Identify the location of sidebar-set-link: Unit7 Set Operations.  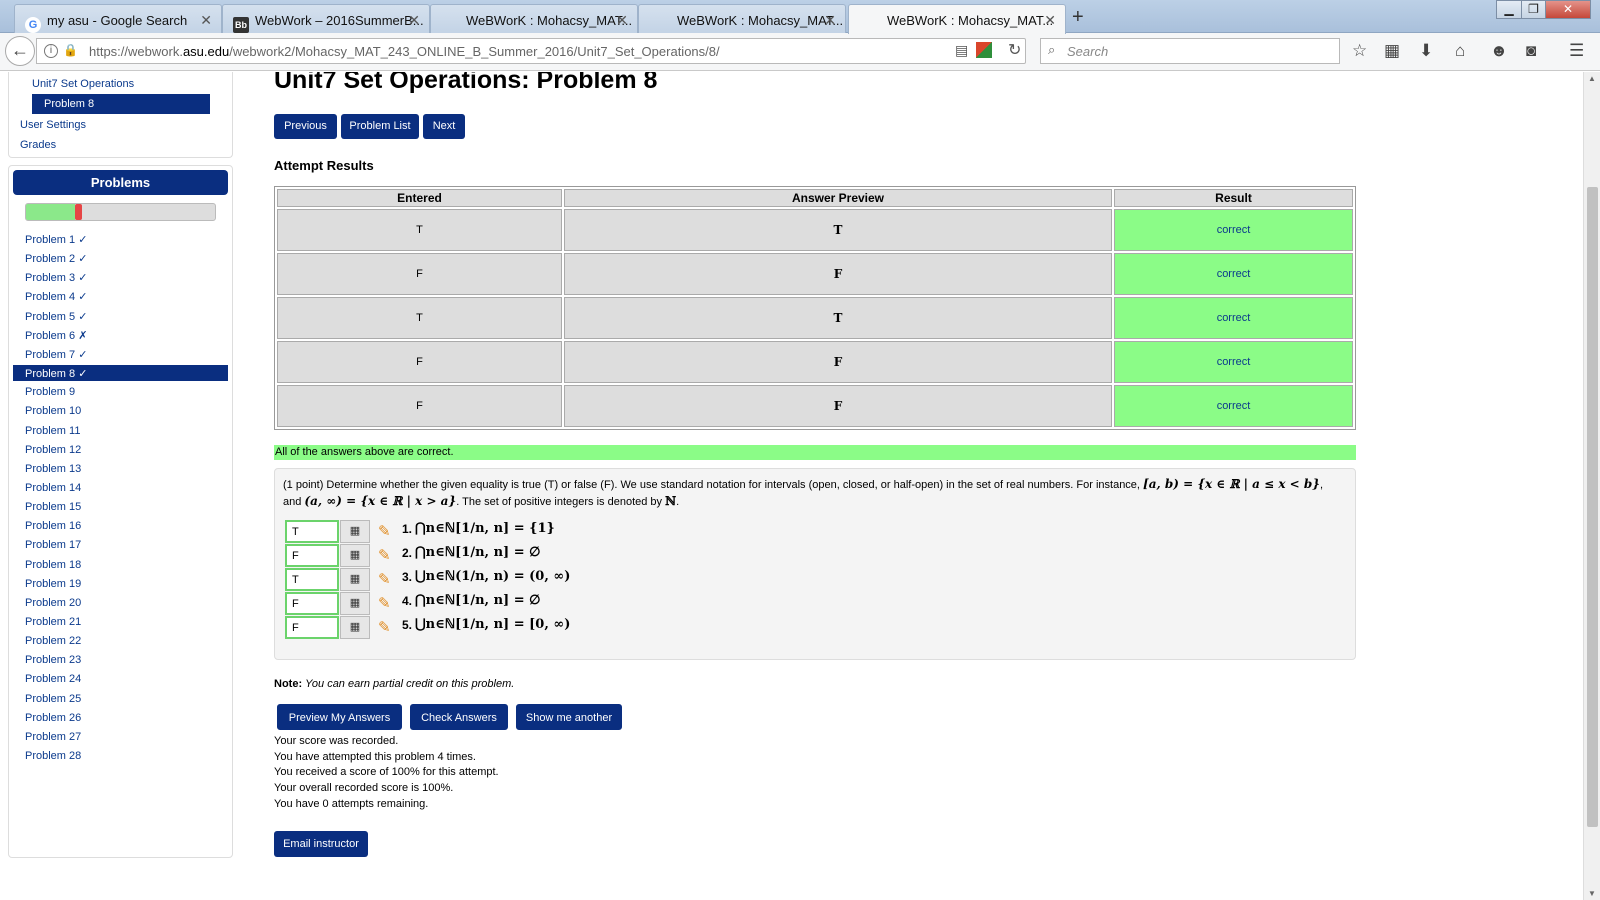
(83, 84).